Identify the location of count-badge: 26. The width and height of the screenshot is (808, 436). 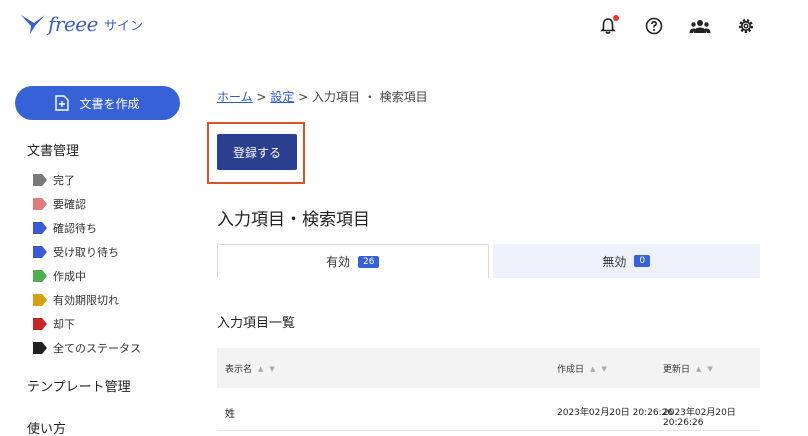
(369, 261).